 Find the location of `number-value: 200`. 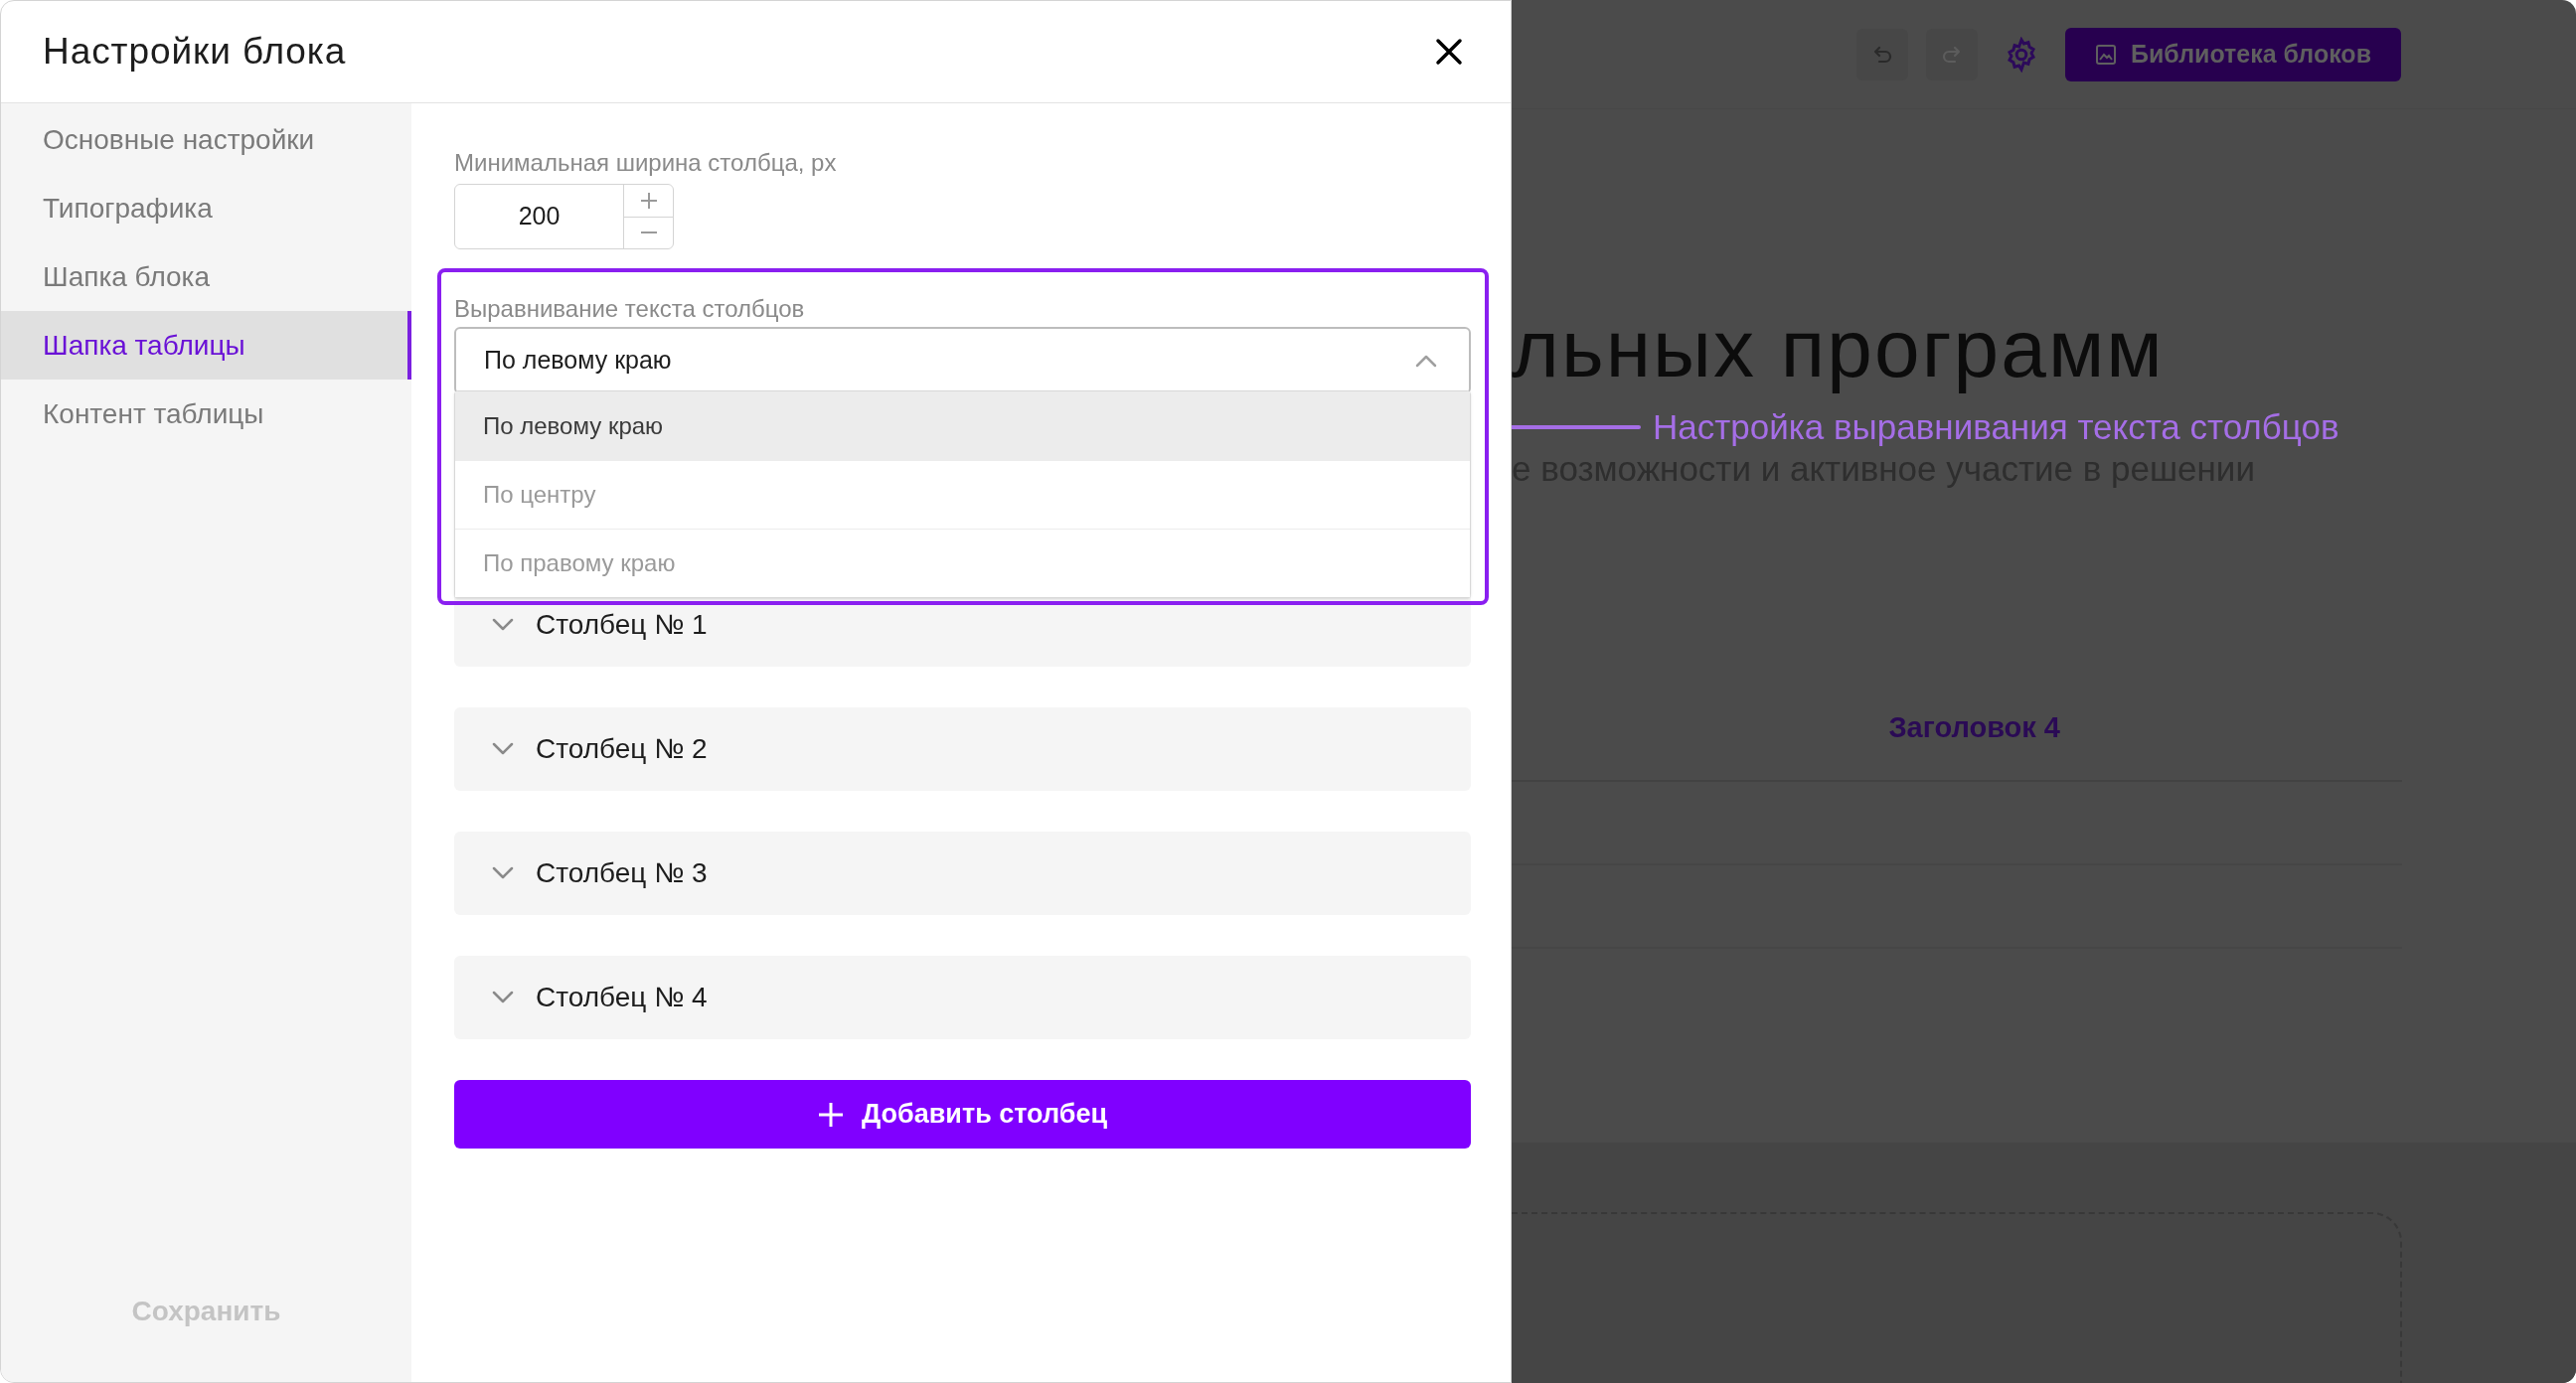

number-value: 200 is located at coordinates (539, 217).